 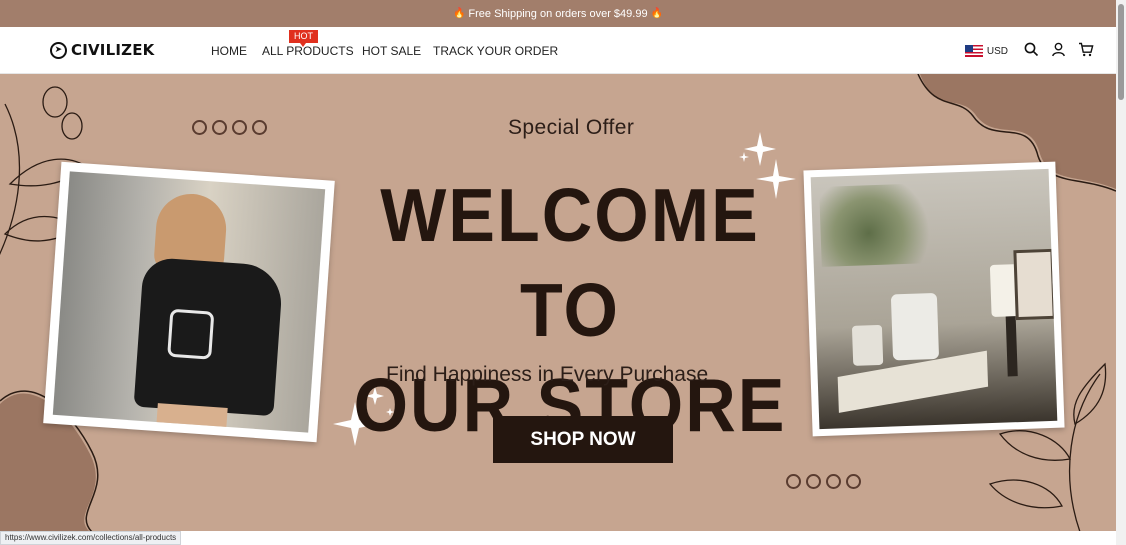 What do you see at coordinates (934, 299) in the screenshot?
I see `hero-photo-right` at bounding box center [934, 299].